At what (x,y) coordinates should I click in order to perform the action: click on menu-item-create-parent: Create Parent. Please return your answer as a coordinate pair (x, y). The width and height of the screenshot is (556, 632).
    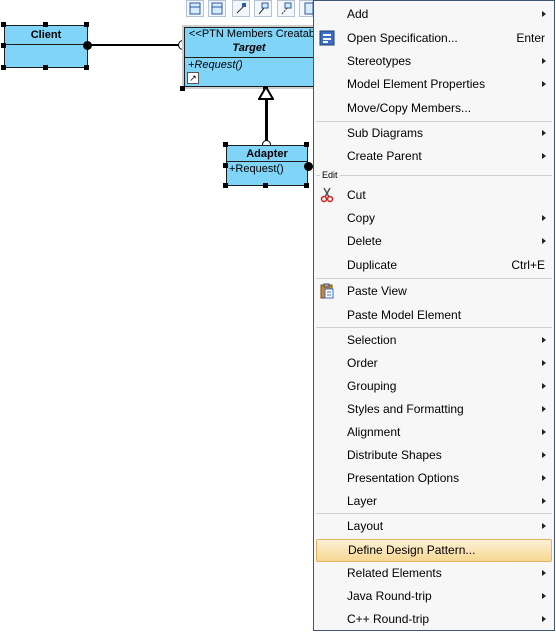
    Looking at the image, I should click on (434, 156).